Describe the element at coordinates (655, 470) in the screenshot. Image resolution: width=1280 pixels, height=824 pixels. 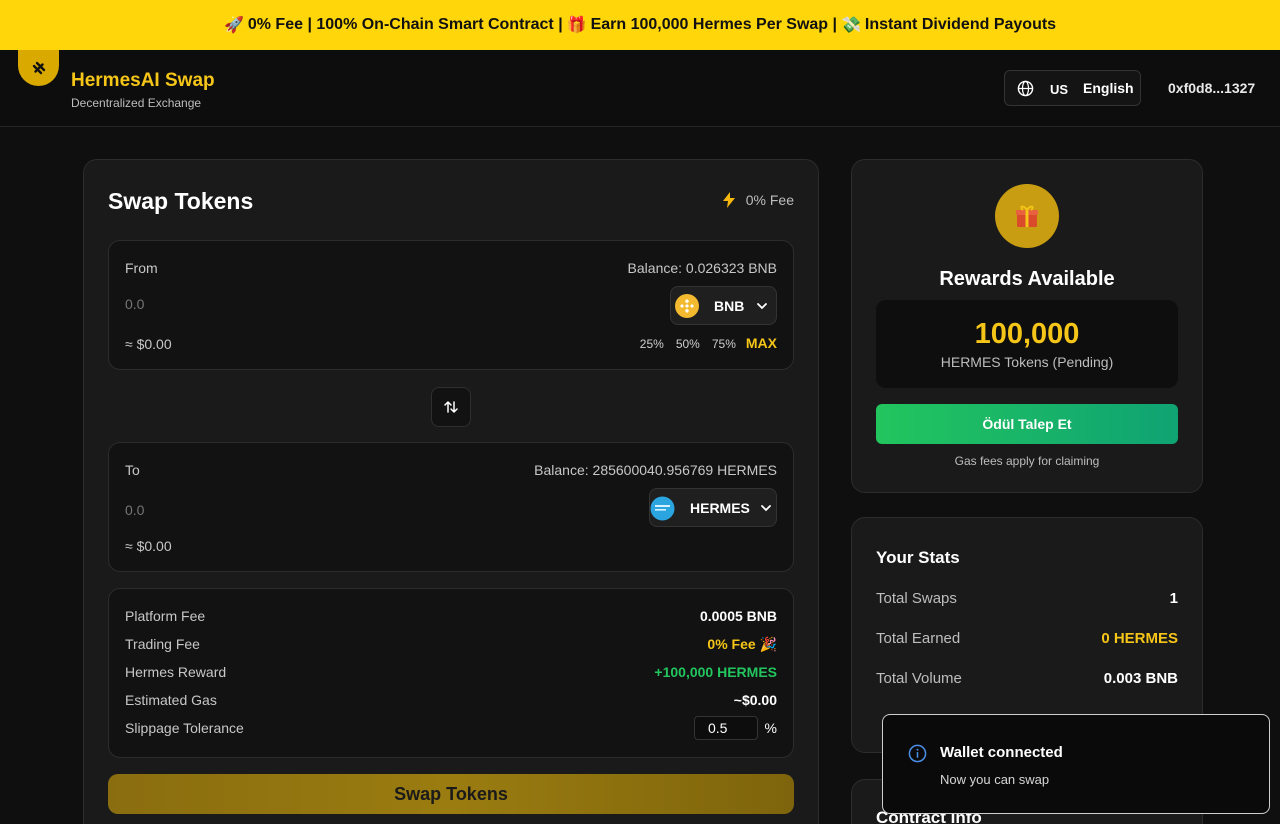
I see `to-balance: Balance: 285600040.956769 HERMES` at that location.